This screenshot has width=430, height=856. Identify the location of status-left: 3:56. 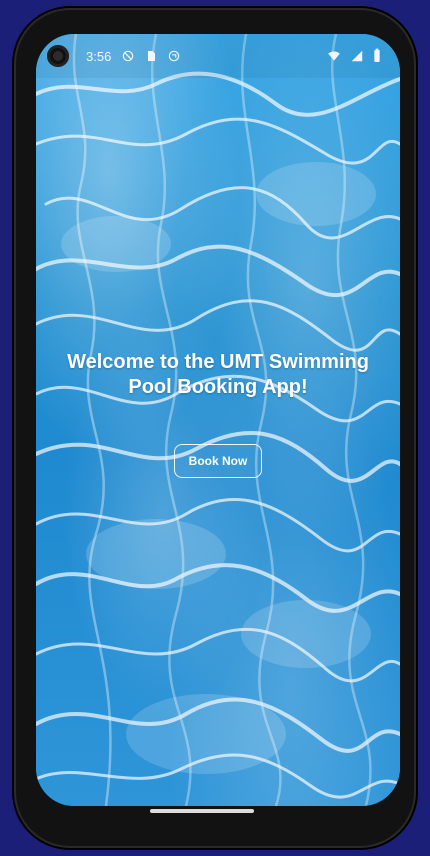
(133, 56).